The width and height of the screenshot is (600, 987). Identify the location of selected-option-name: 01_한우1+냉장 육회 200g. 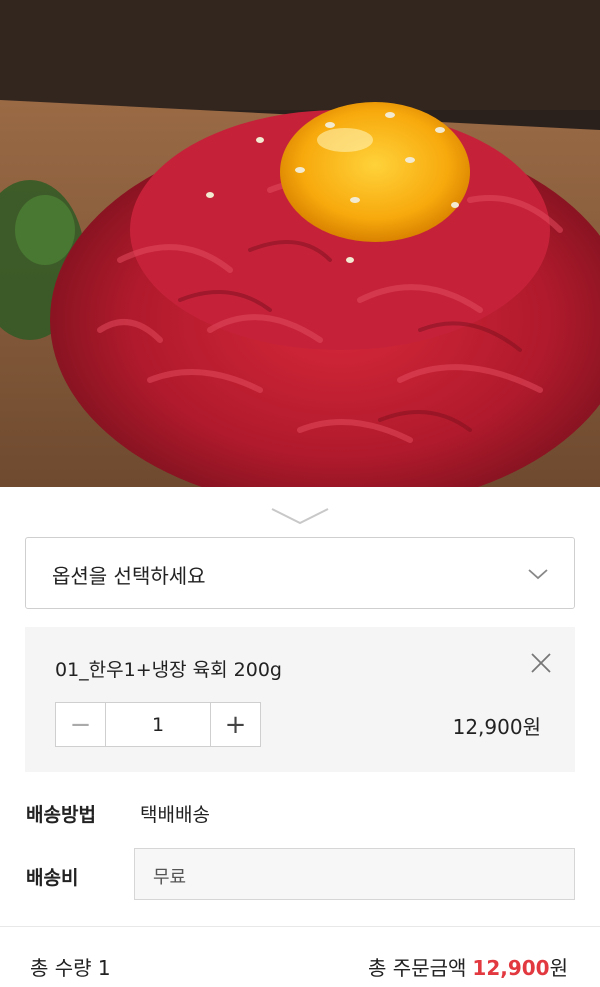
(168, 670).